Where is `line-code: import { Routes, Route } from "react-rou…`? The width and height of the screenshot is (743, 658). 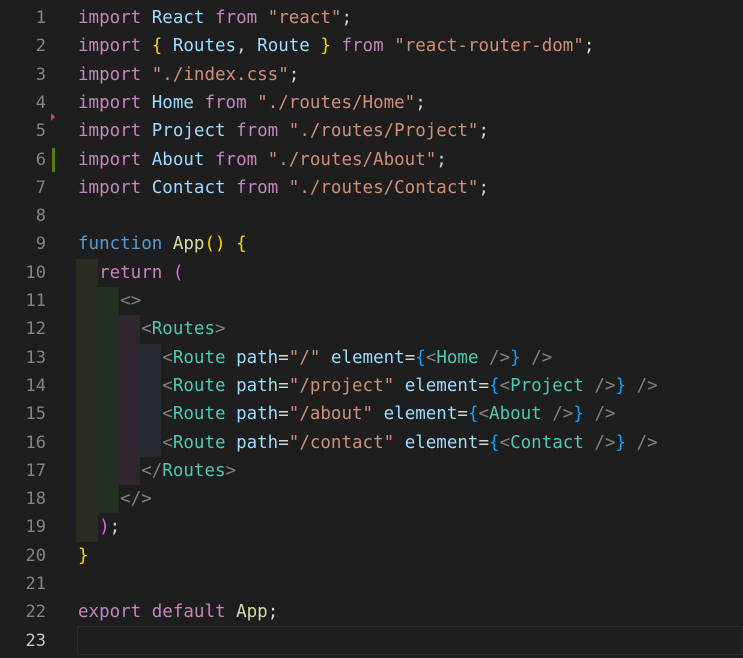
line-code: import { Routes, Route } from "react-rou… is located at coordinates (336, 46).